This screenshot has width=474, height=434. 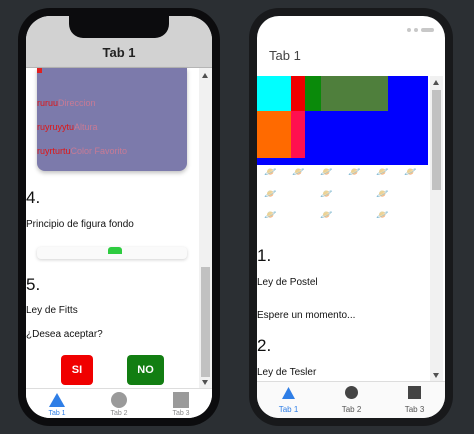 I want to click on left-scrollbar, so click(x=205, y=228).